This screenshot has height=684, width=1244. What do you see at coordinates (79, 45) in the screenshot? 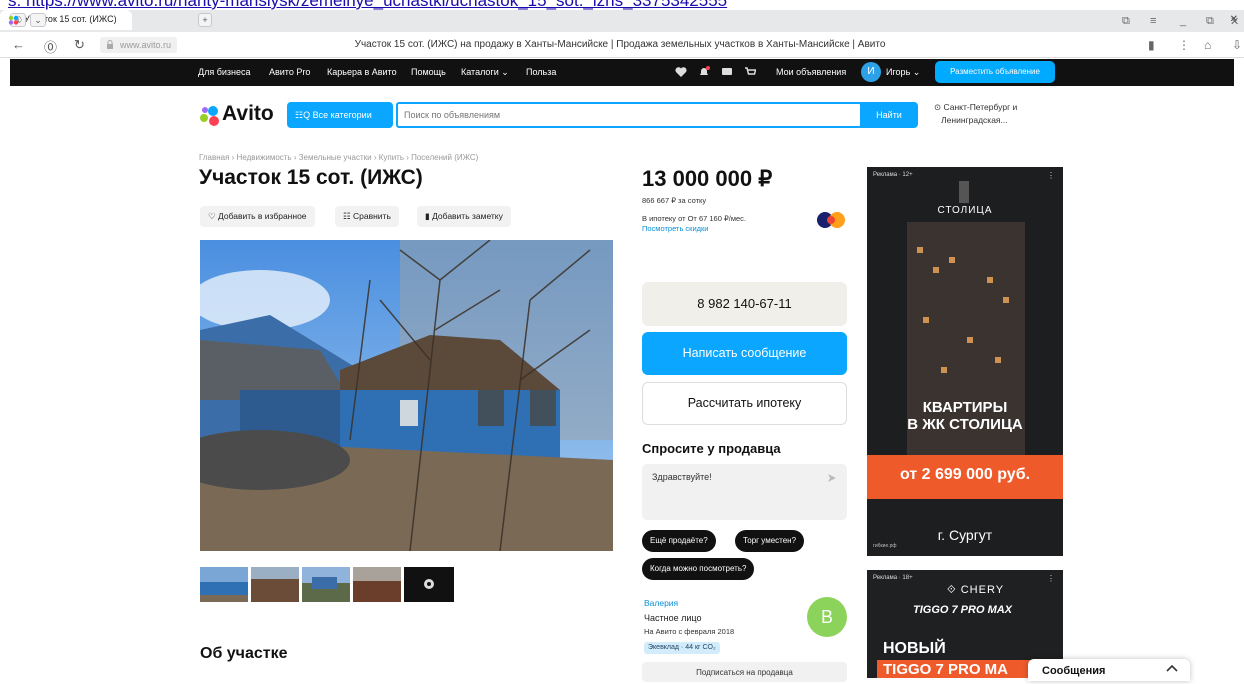
I see `reload-icon: ↻` at bounding box center [79, 45].